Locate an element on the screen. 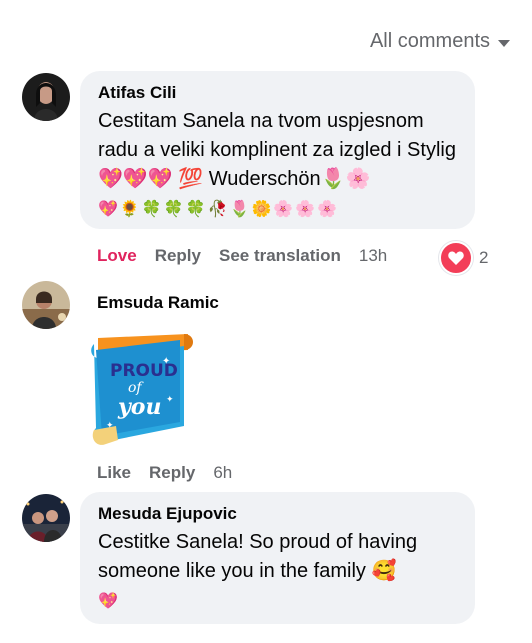 The width and height of the screenshot is (532, 643). commenter-name: Mesuda Ejupovic is located at coordinates (277, 514).